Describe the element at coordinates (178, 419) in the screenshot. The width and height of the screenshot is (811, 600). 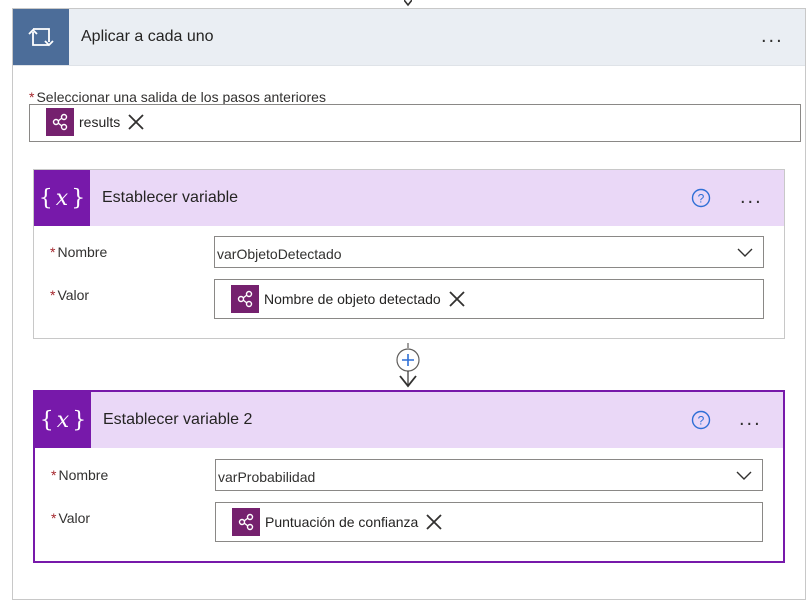
I see `set-variable-title-2: Establecer variable 2` at that location.